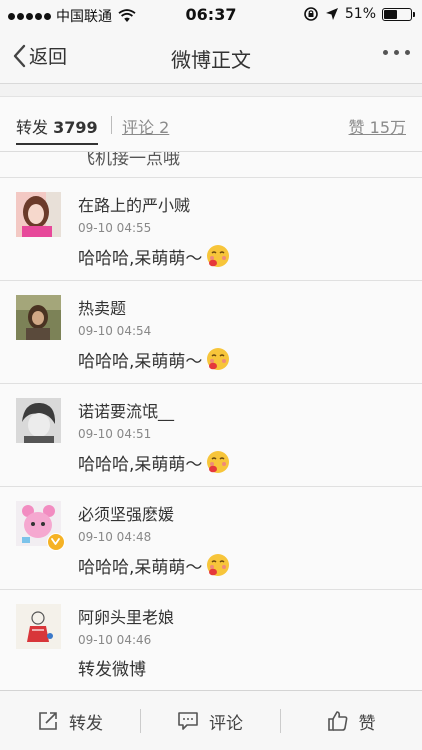 Image resolution: width=422 pixels, height=750 pixels. What do you see at coordinates (211, 332) in the screenshot?
I see `list-item: 热卖题 09-10 04:54 哈哈哈,呆萌萌～` at bounding box center [211, 332].